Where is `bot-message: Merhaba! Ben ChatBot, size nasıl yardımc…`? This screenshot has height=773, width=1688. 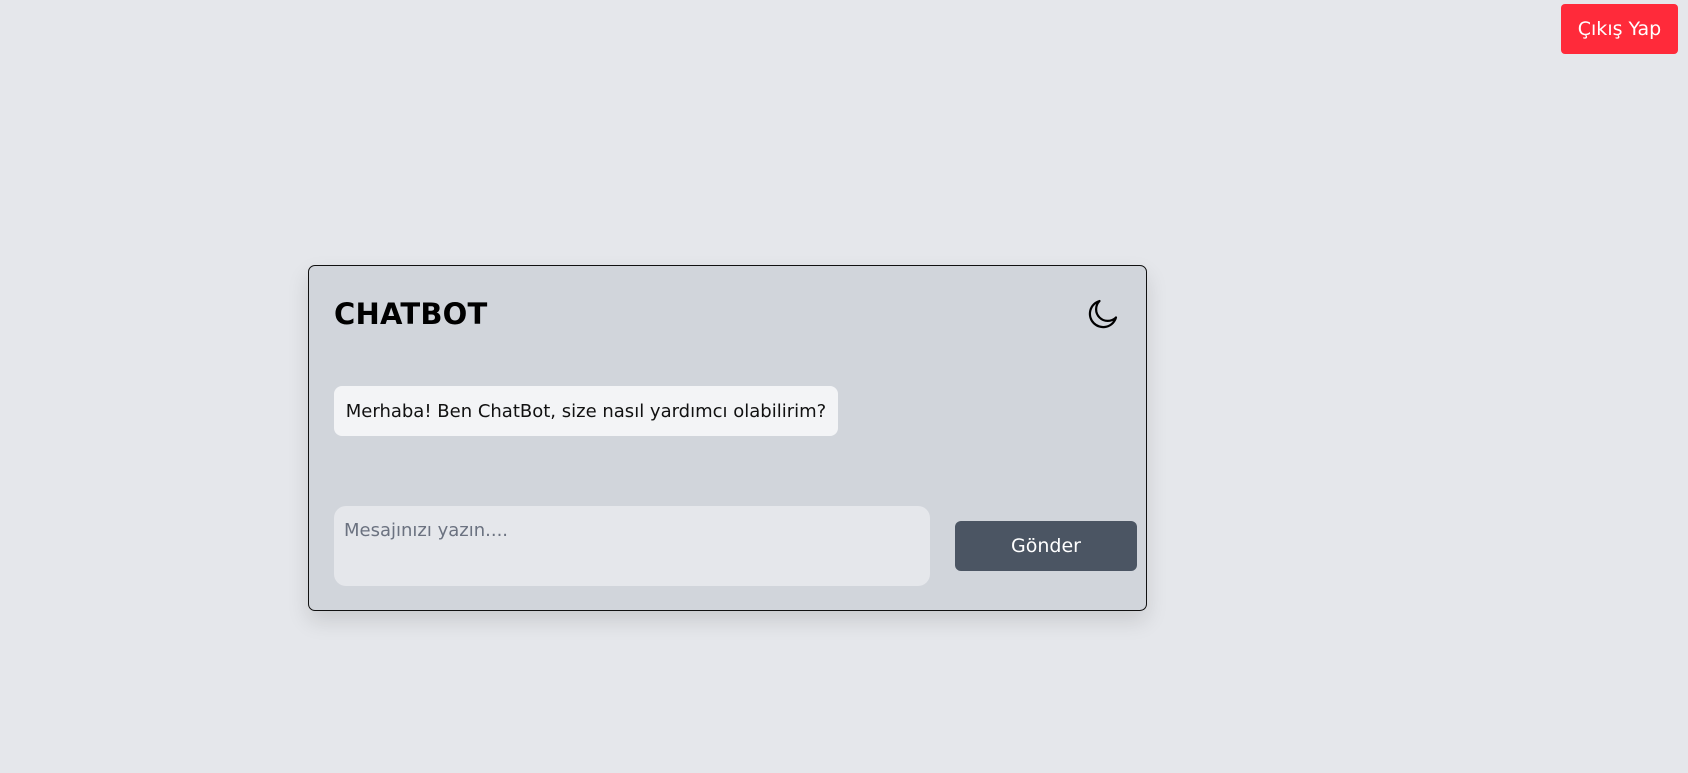 bot-message: Merhaba! Ben ChatBot, size nasıl yardımc… is located at coordinates (586, 411).